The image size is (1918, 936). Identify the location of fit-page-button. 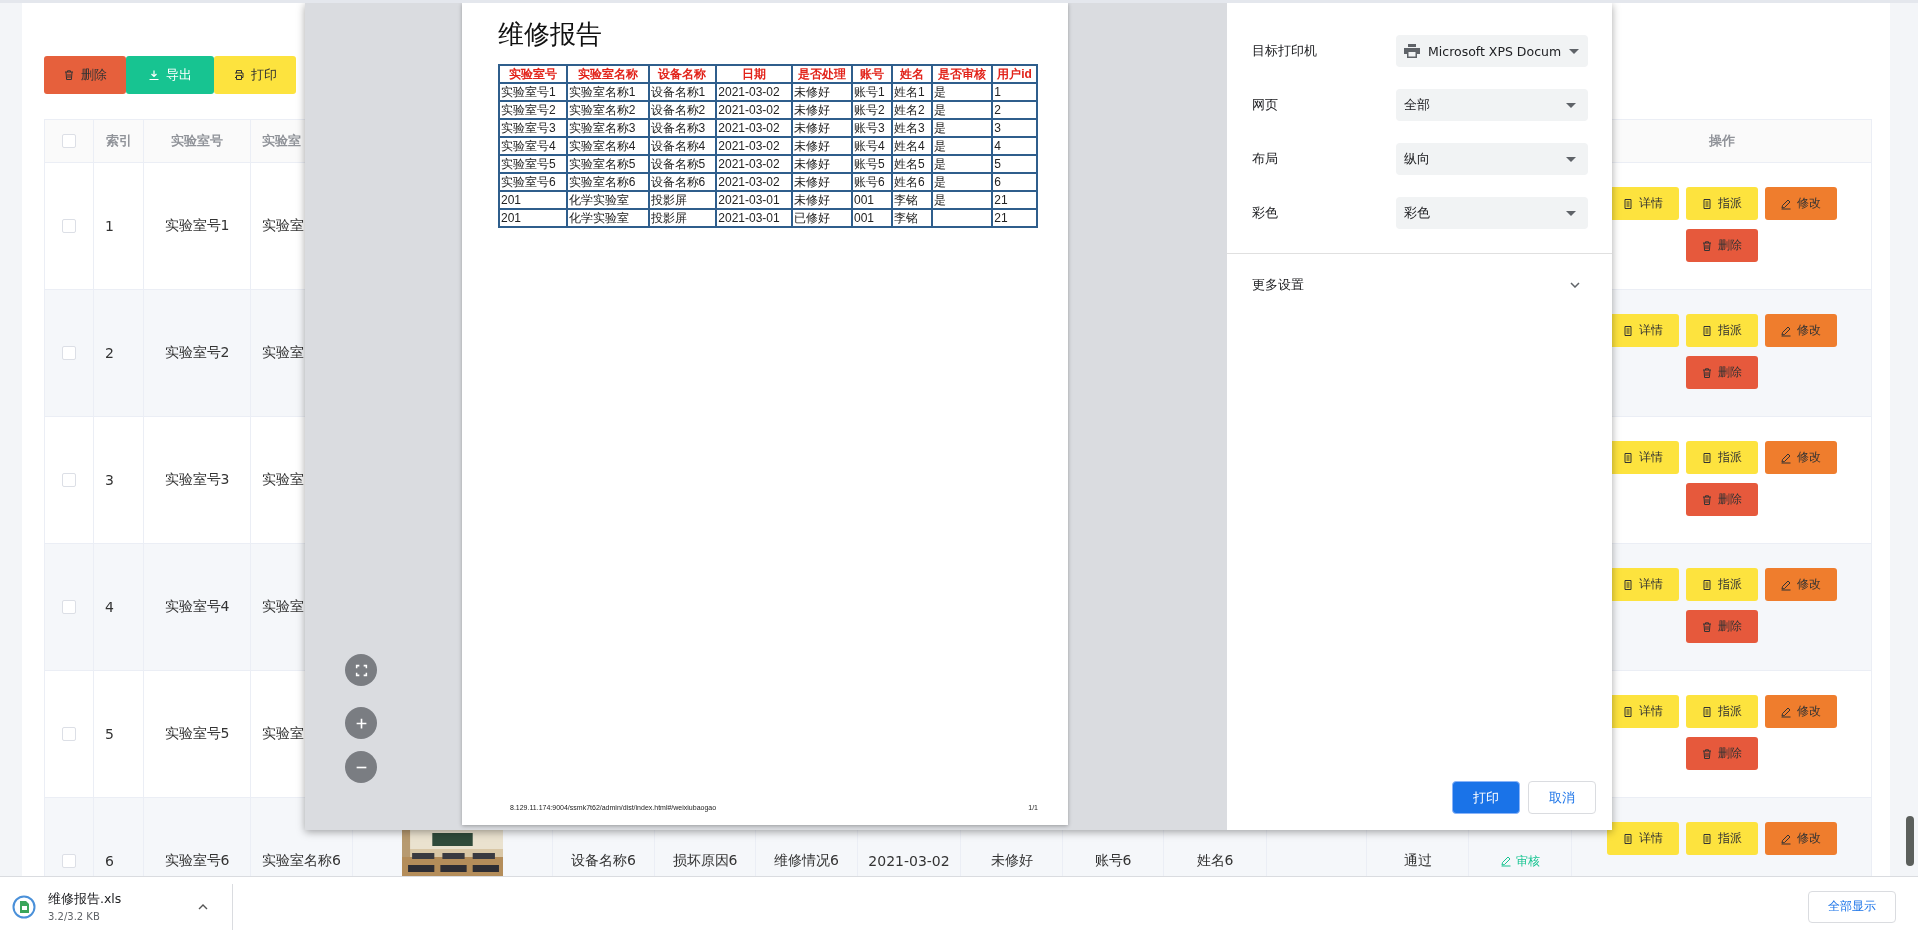
(361, 670).